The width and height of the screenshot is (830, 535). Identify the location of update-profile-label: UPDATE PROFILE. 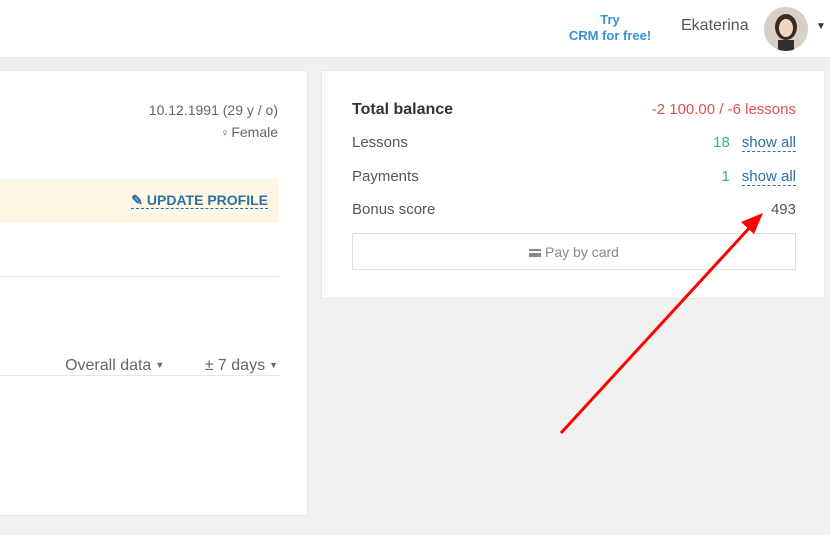
(207, 200).